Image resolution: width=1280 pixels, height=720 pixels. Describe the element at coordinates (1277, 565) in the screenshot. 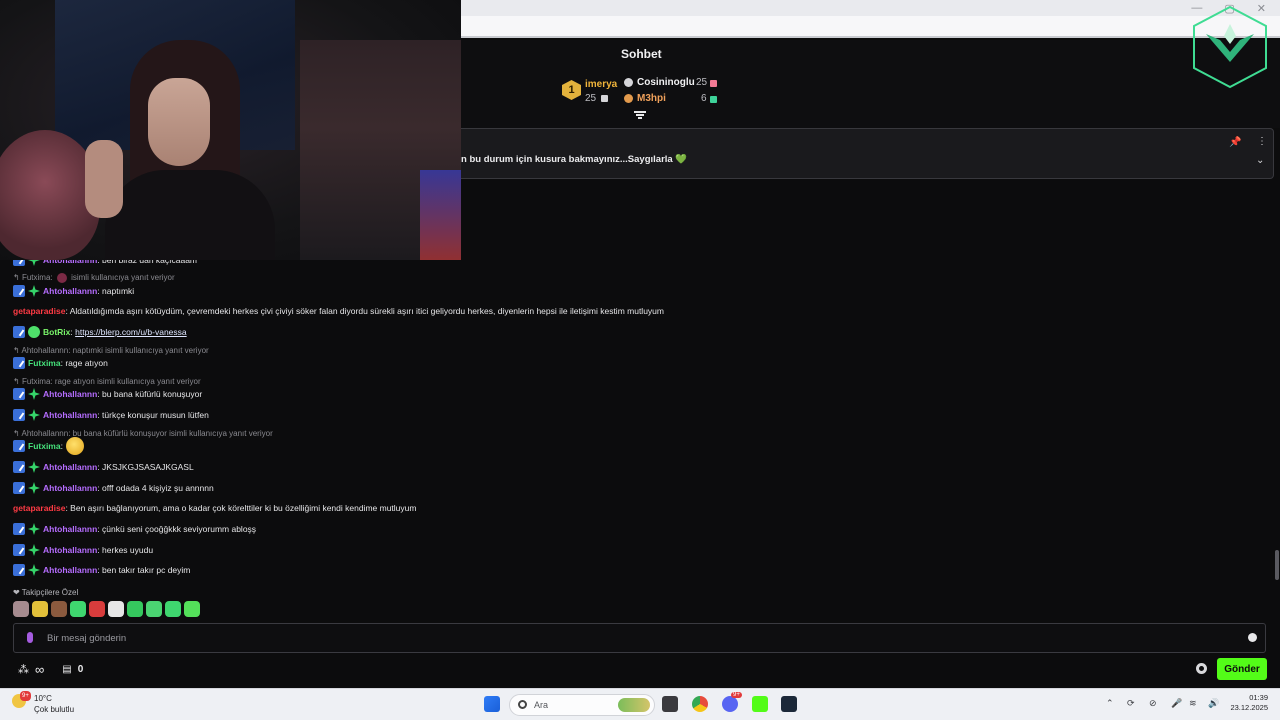

I see `chat-scrollbar` at that location.